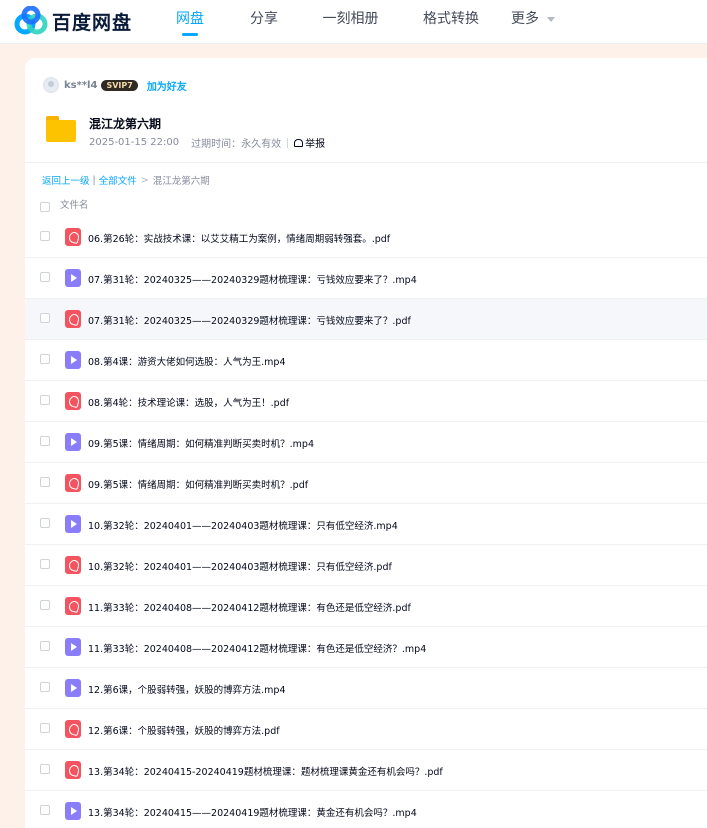 The height and width of the screenshot is (828, 707). What do you see at coordinates (118, 180) in the screenshot?
I see `all-files-link: 全部文件` at bounding box center [118, 180].